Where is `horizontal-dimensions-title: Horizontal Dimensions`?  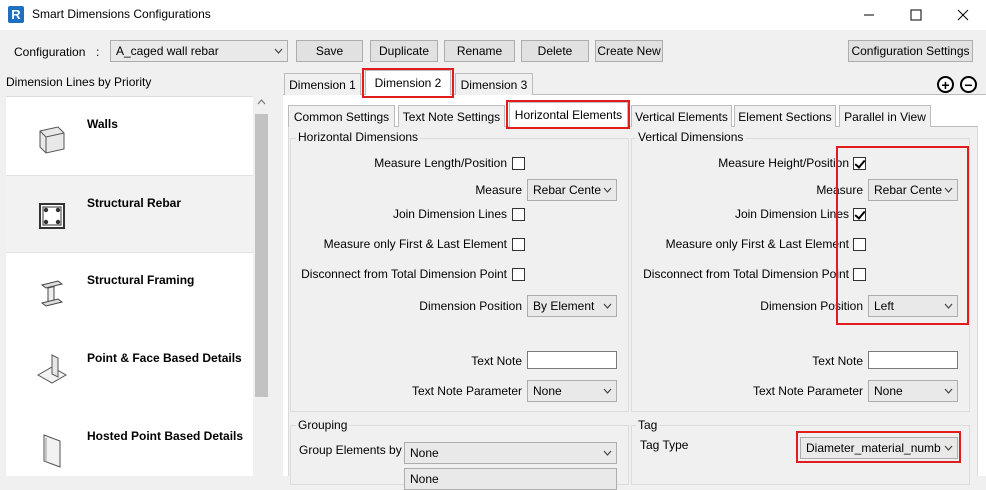
horizontal-dimensions-title: Horizontal Dimensions is located at coordinates (358, 137).